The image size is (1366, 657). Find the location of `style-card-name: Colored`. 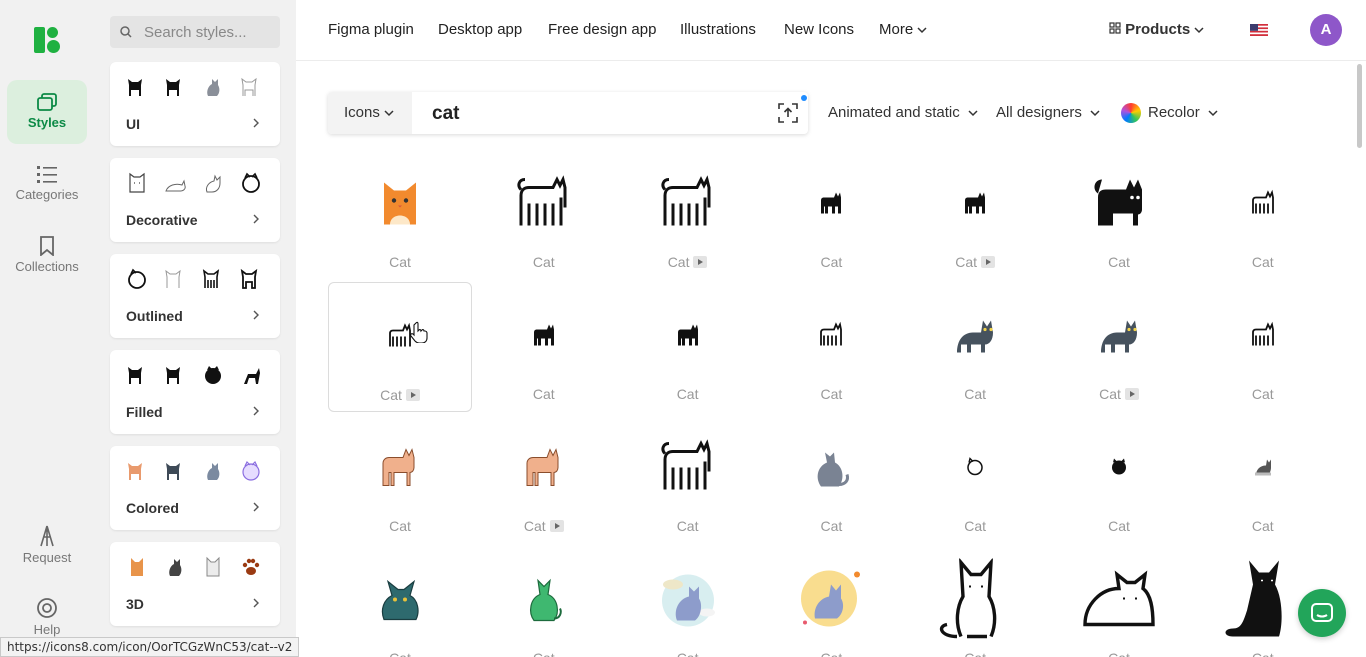

style-card-name: Colored is located at coordinates (152, 508).